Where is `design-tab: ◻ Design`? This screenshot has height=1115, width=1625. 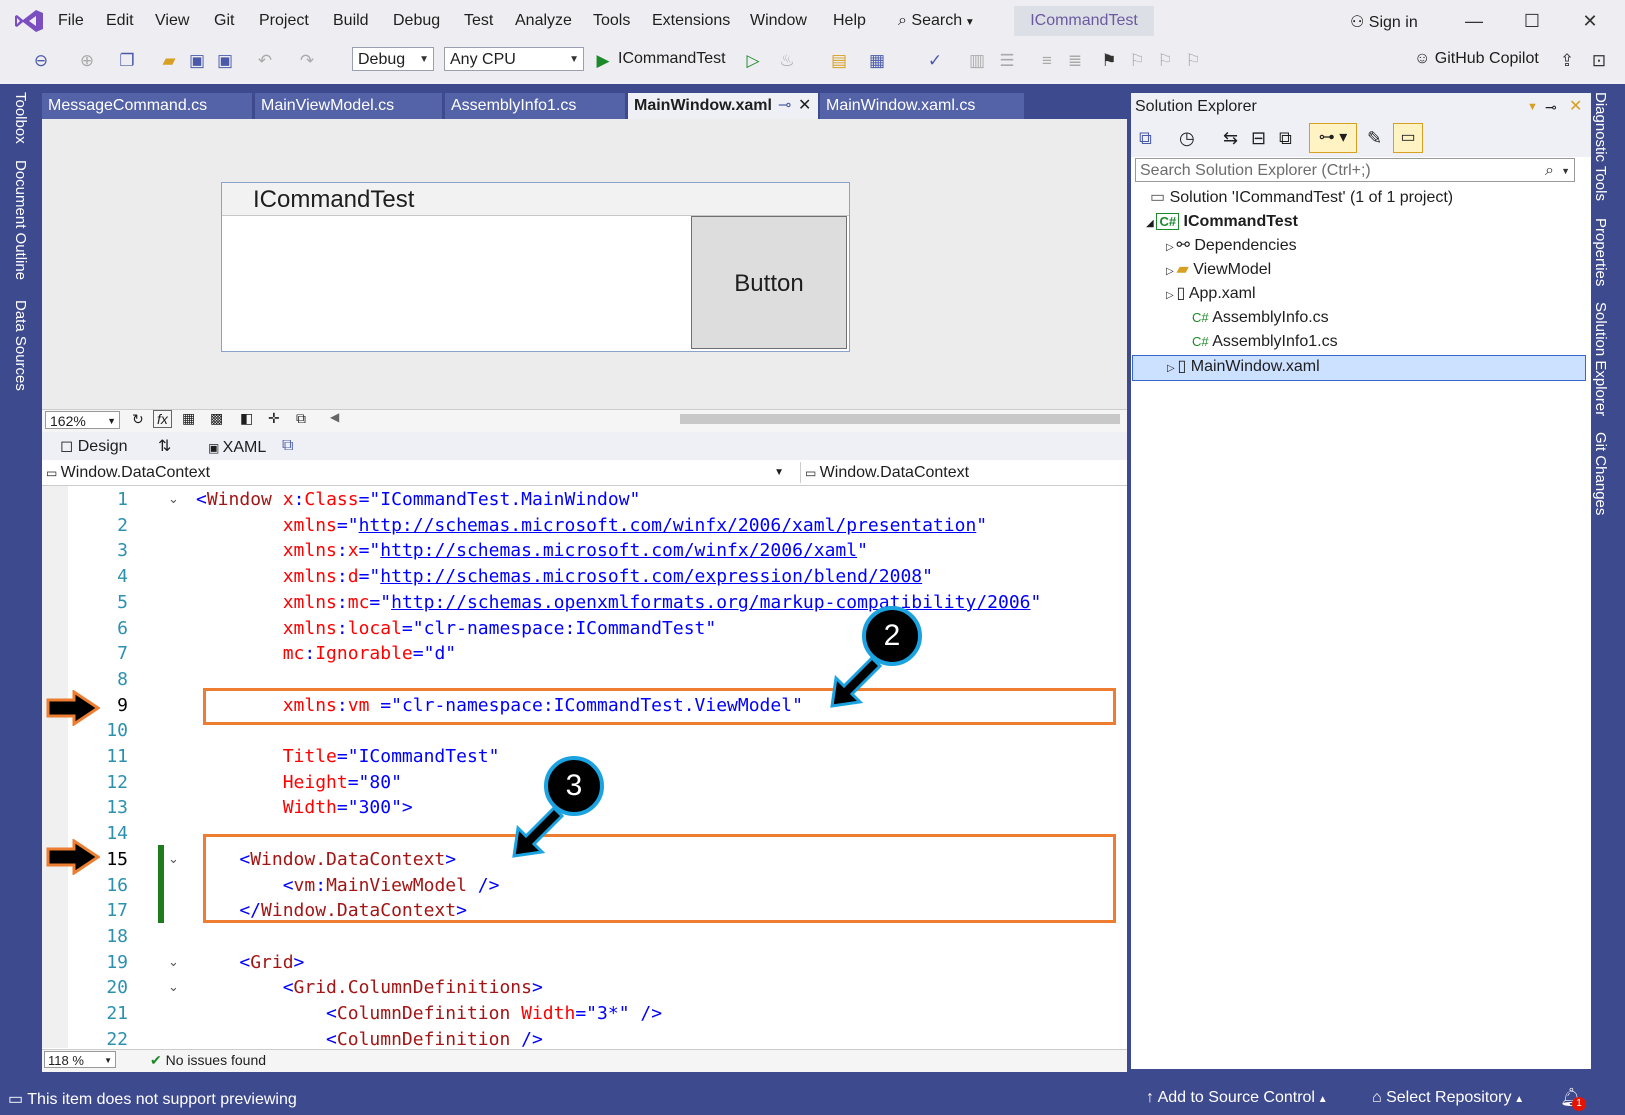 design-tab: ◻ Design is located at coordinates (94, 446).